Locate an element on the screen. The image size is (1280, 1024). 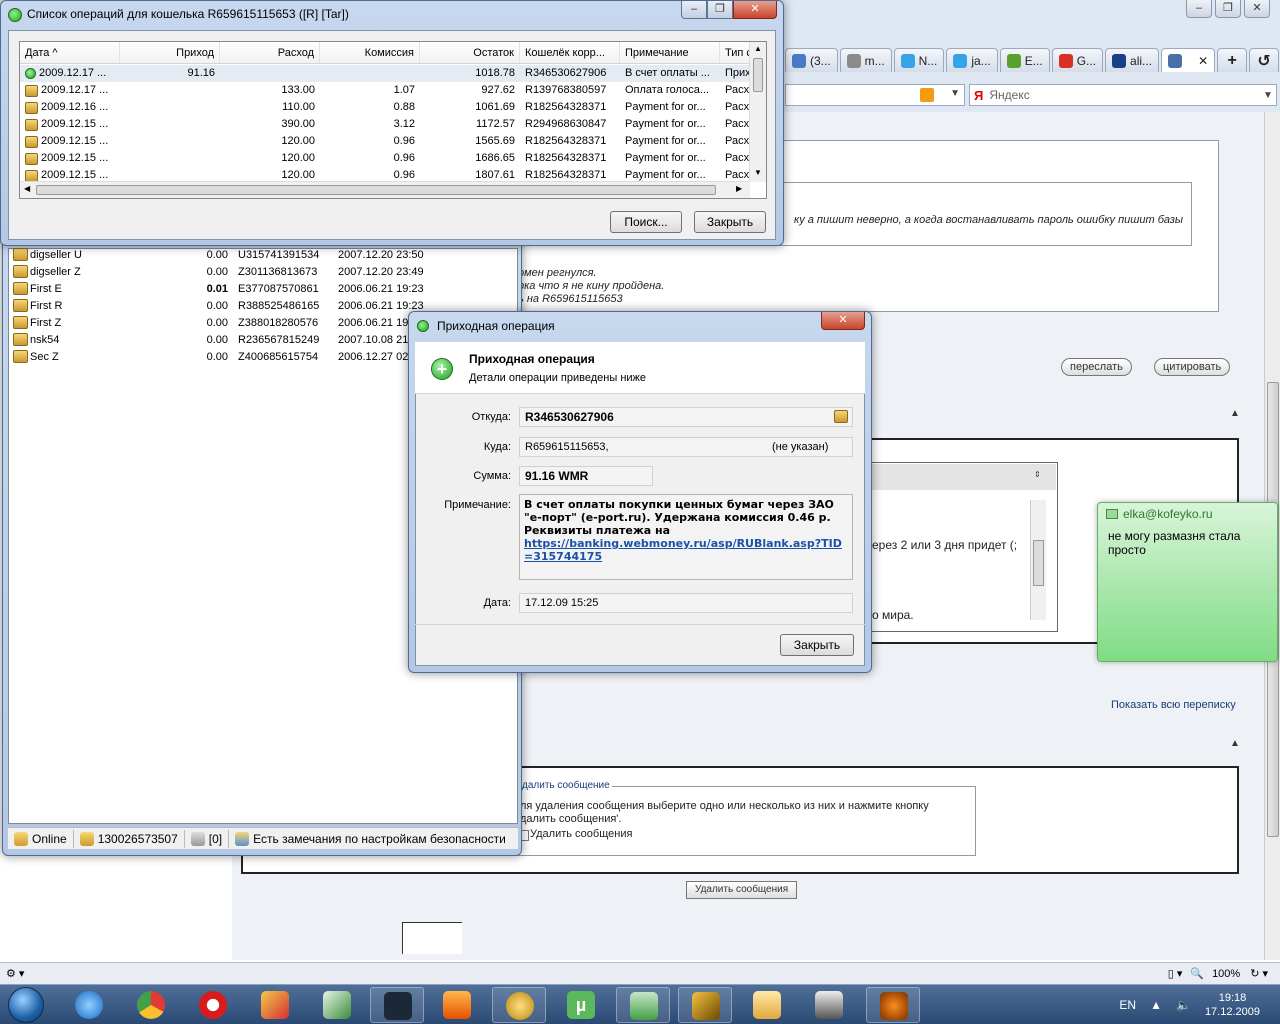
browser-tab: ✕ is located at coordinates (1188, 60).